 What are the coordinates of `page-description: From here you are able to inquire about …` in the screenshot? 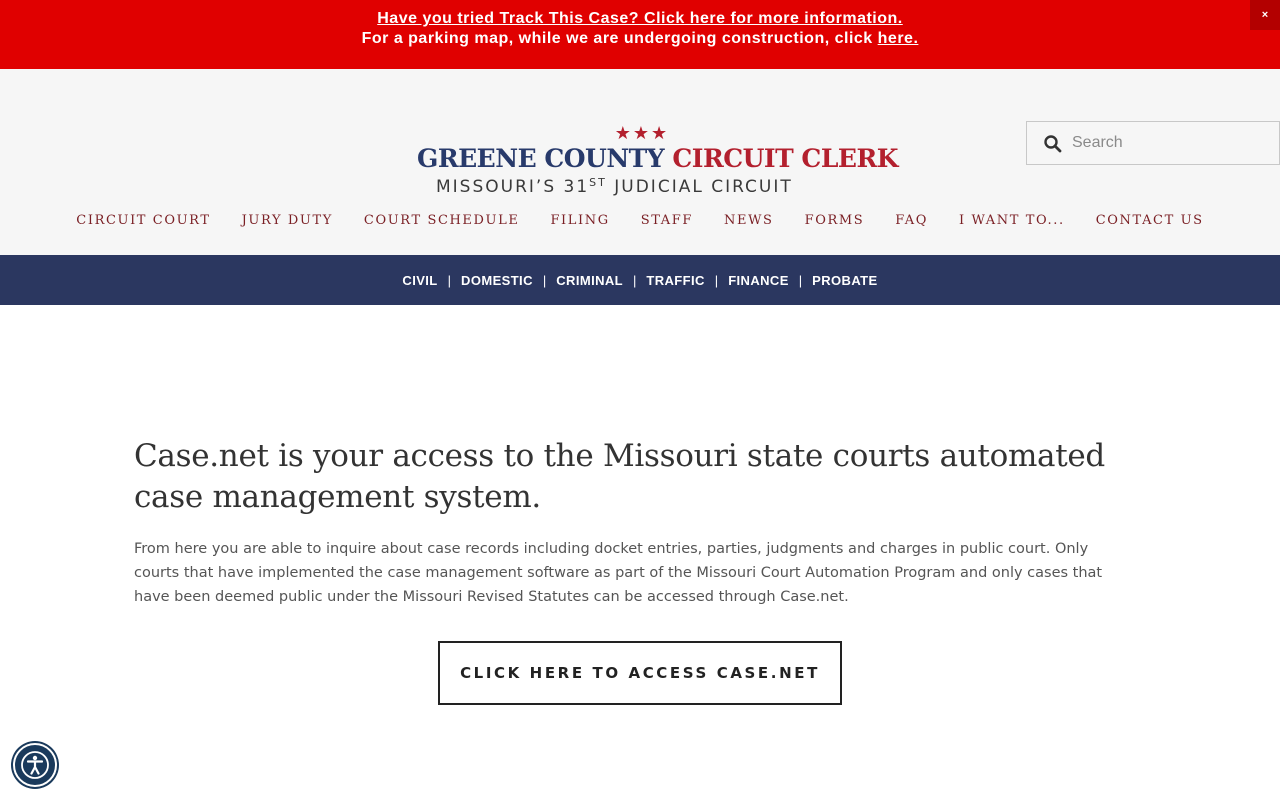 It's located at (618, 573).